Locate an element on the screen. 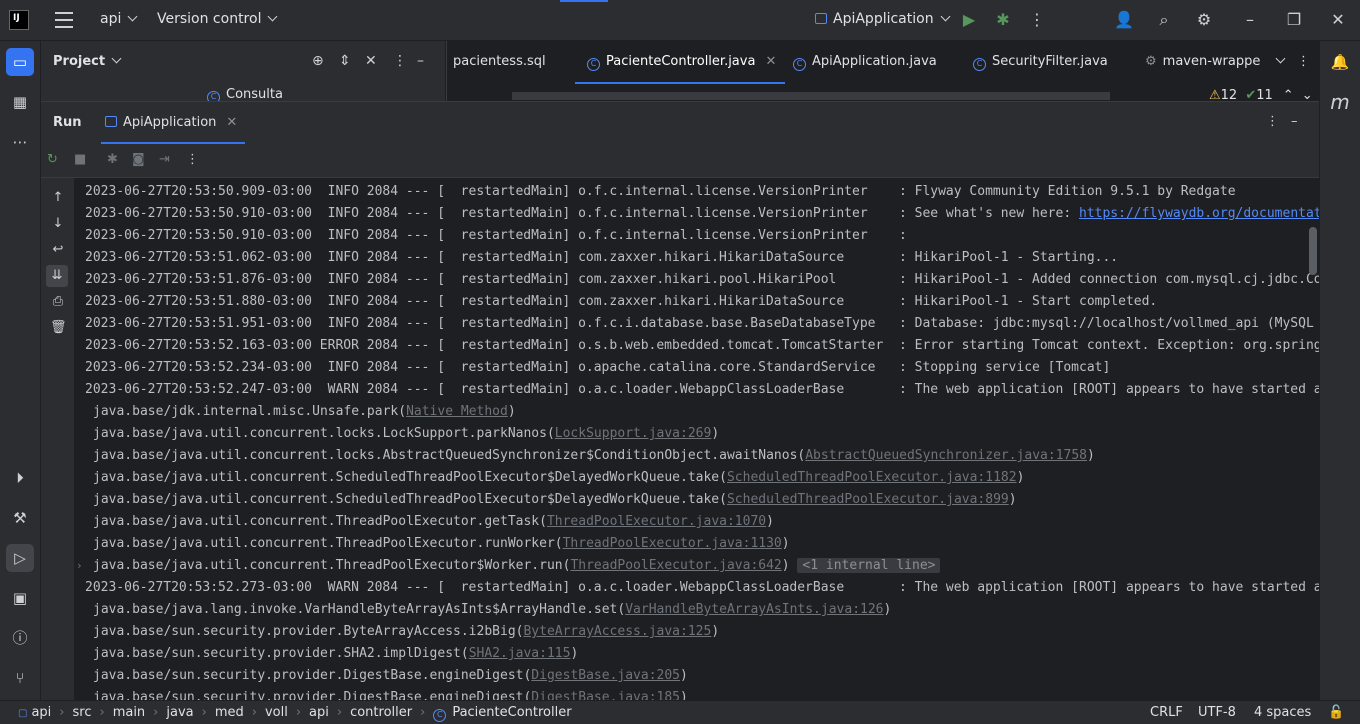  tab-pacientess-sql: pacientess.sql is located at coordinates (499, 61).